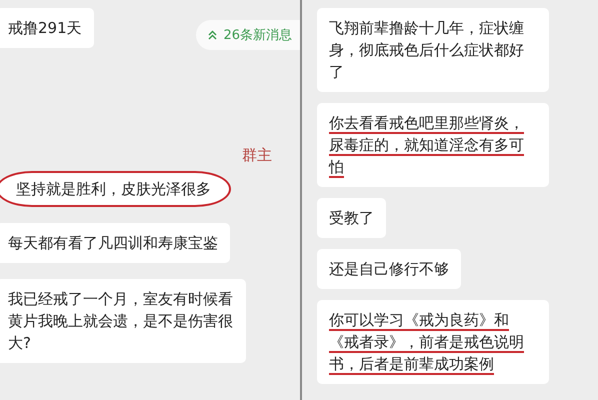  Describe the element at coordinates (47, 28) in the screenshot. I see `chat-message: 戒撸291天` at that location.